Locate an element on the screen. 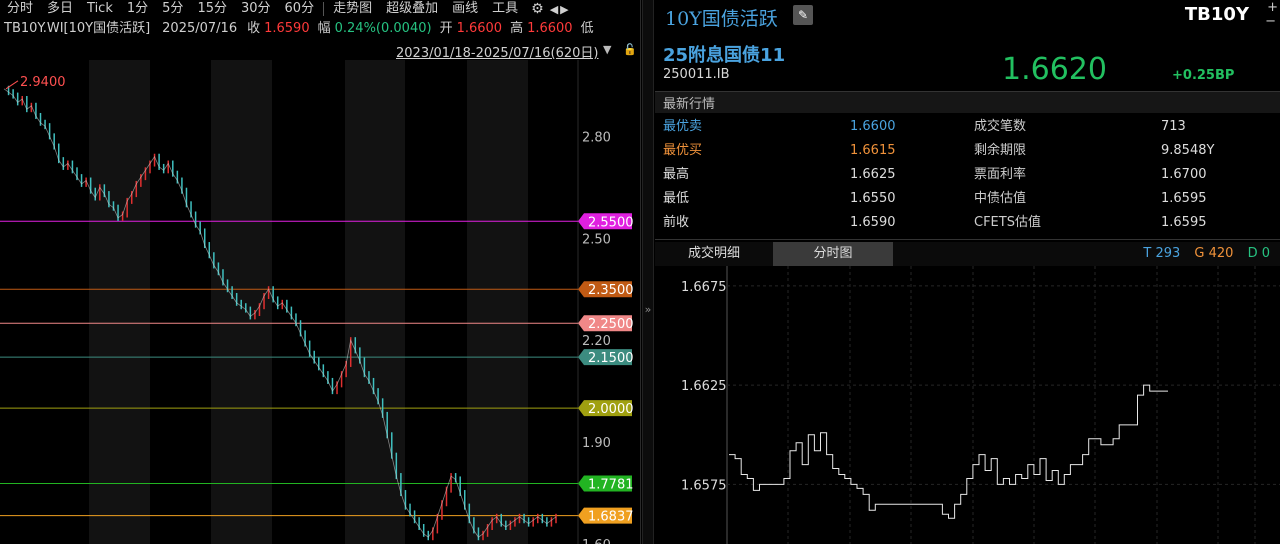  max-label: 2.9400 is located at coordinates (43, 82).